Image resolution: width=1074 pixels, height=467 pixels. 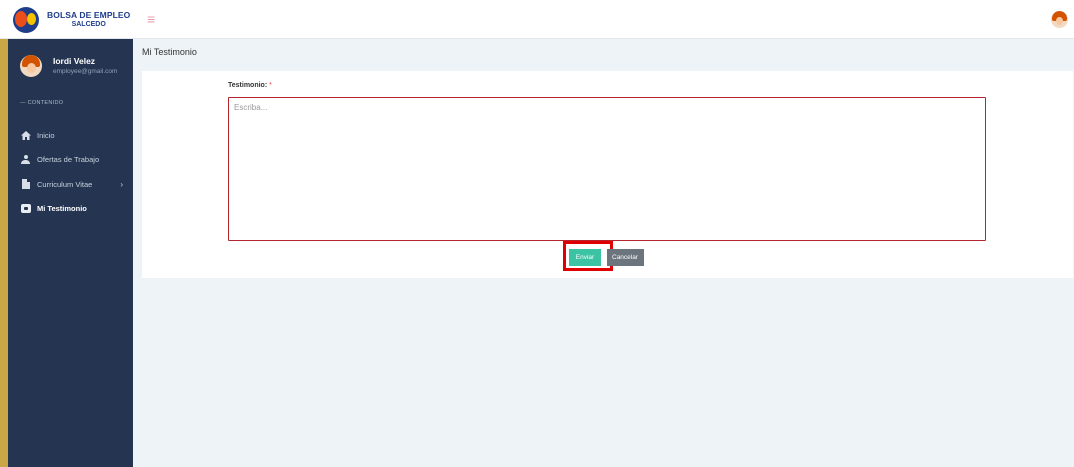 I want to click on avatar, so click(x=31, y=66).